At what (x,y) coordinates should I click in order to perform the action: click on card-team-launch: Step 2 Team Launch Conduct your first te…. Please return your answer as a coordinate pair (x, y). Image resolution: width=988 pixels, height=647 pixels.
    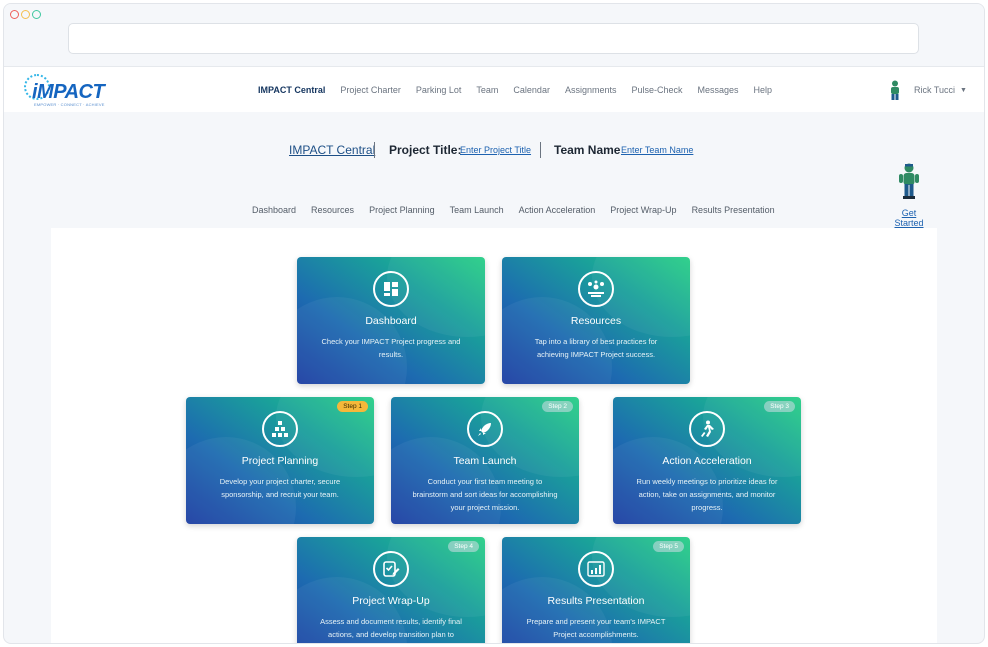
    Looking at the image, I should click on (485, 460).